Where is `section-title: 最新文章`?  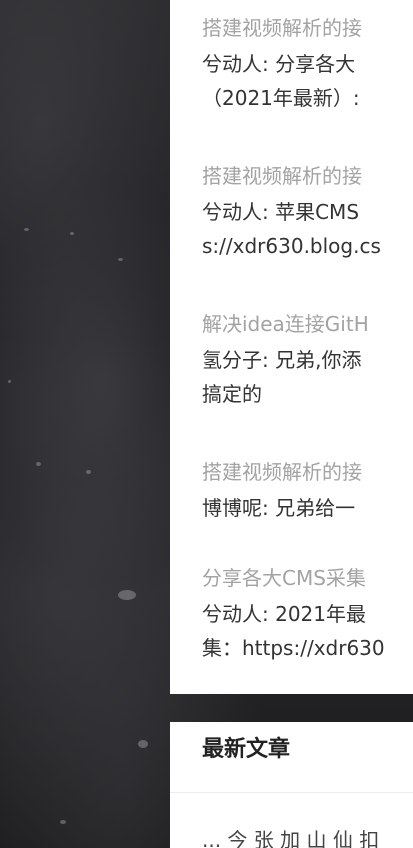 section-title: 最新文章 is located at coordinates (246, 749).